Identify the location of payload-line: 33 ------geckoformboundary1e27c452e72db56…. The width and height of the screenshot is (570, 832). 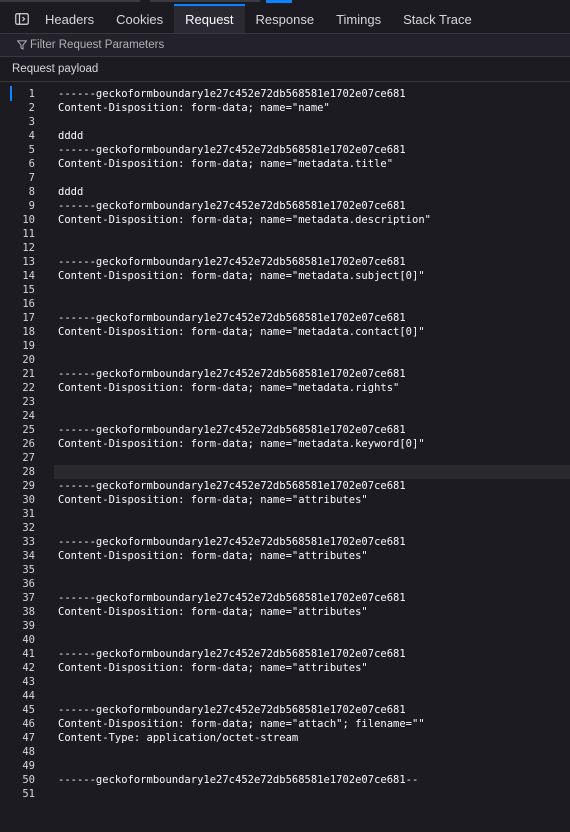
(285, 542).